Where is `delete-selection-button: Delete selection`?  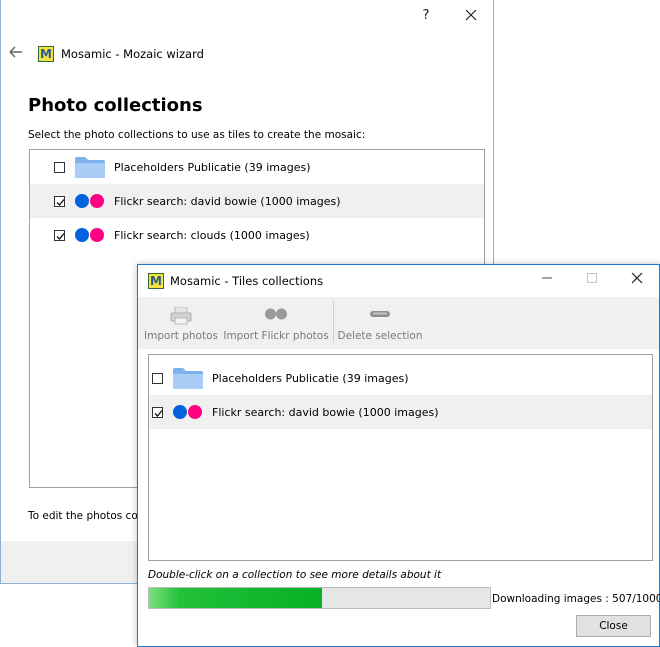 delete-selection-button: Delete selection is located at coordinates (380, 323).